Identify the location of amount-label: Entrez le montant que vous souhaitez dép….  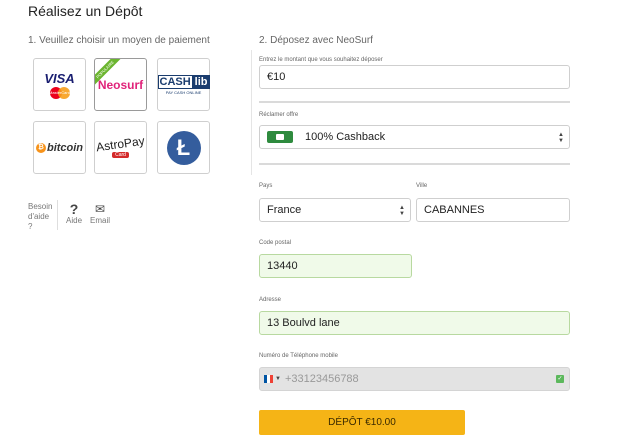
(321, 60).